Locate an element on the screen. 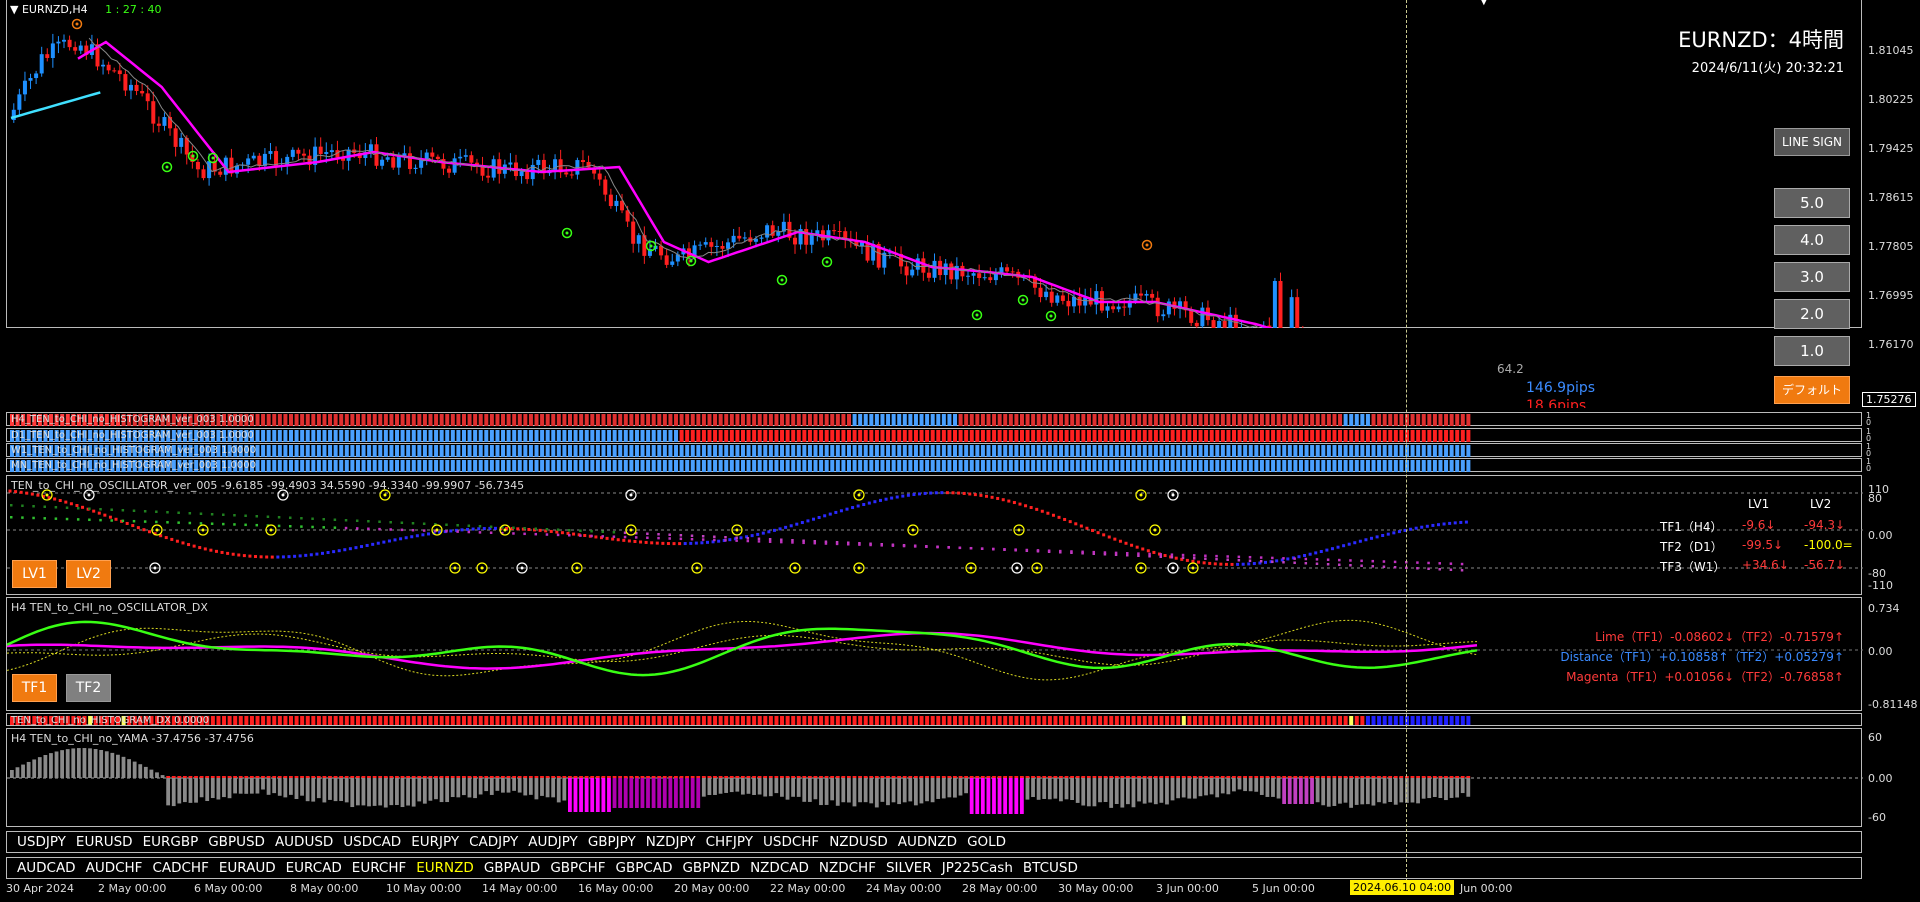  symbol-gbpnzd: GBPNZD is located at coordinates (711, 868).